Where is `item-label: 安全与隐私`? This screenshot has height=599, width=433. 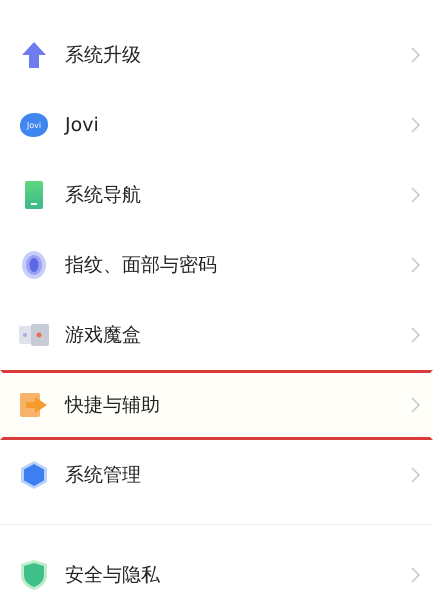 item-label: 安全与隐私 is located at coordinates (113, 575).